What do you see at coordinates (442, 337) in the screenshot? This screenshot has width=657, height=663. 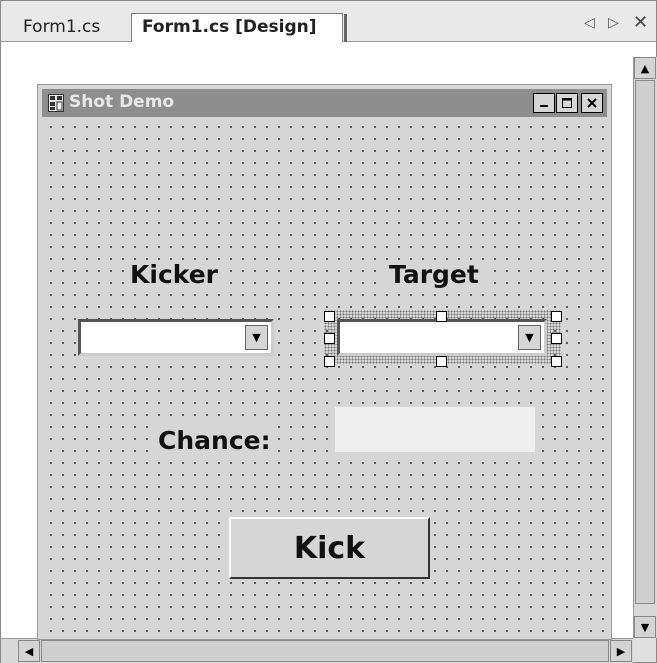 I see `target-combobox: ▼` at bounding box center [442, 337].